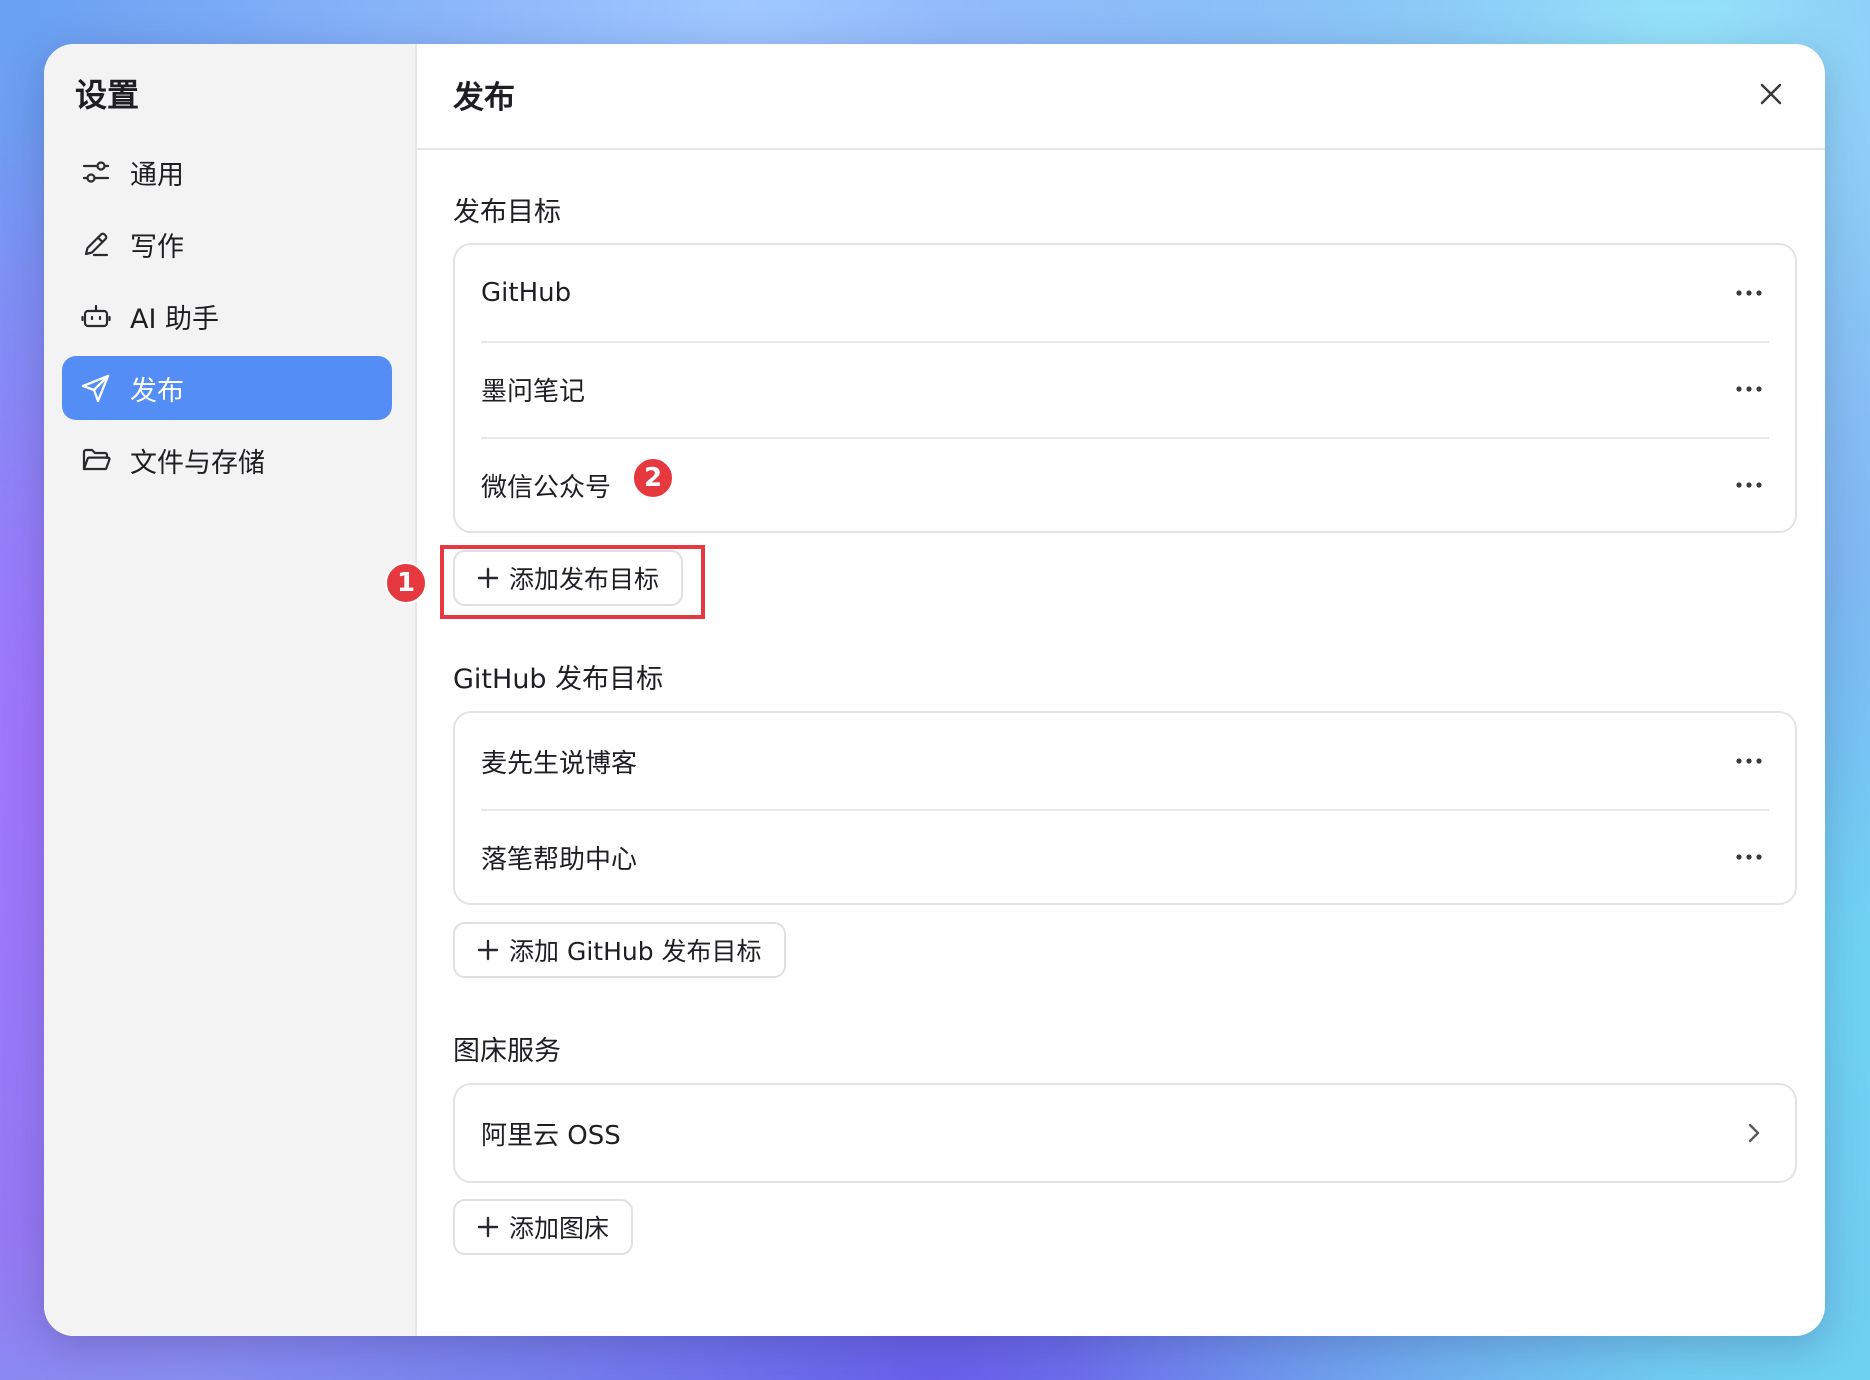  What do you see at coordinates (572, 582) in the screenshot?
I see `highlight-box` at bounding box center [572, 582].